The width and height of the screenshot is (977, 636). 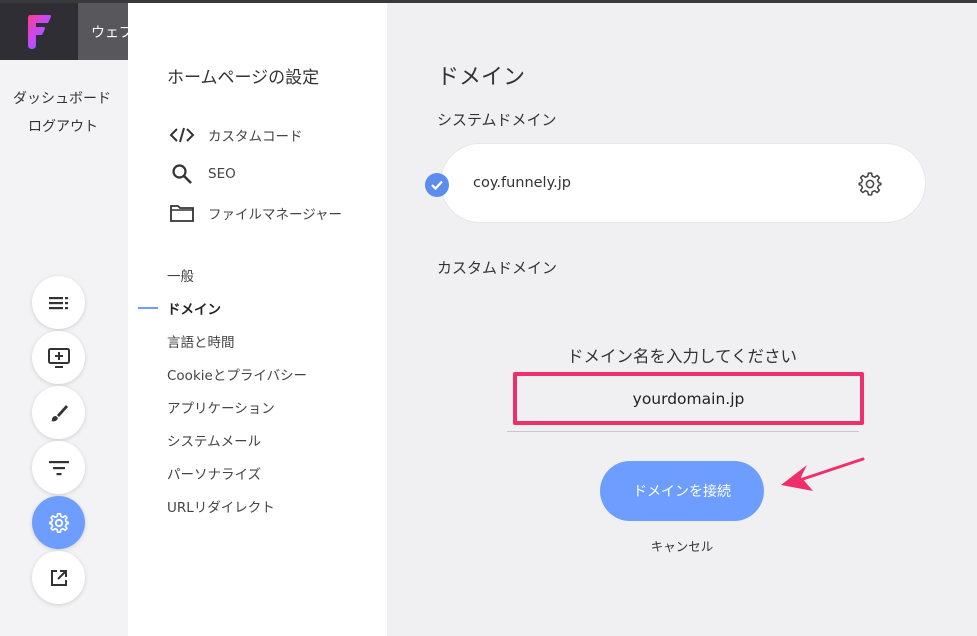 I want to click on domain-settings-button, so click(x=870, y=184).